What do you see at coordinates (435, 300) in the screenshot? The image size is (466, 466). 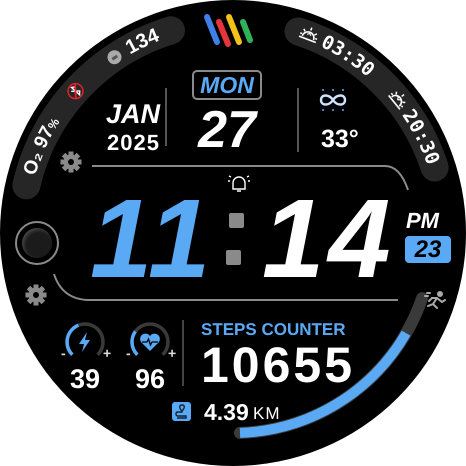 I see `runner-icon` at bounding box center [435, 300].